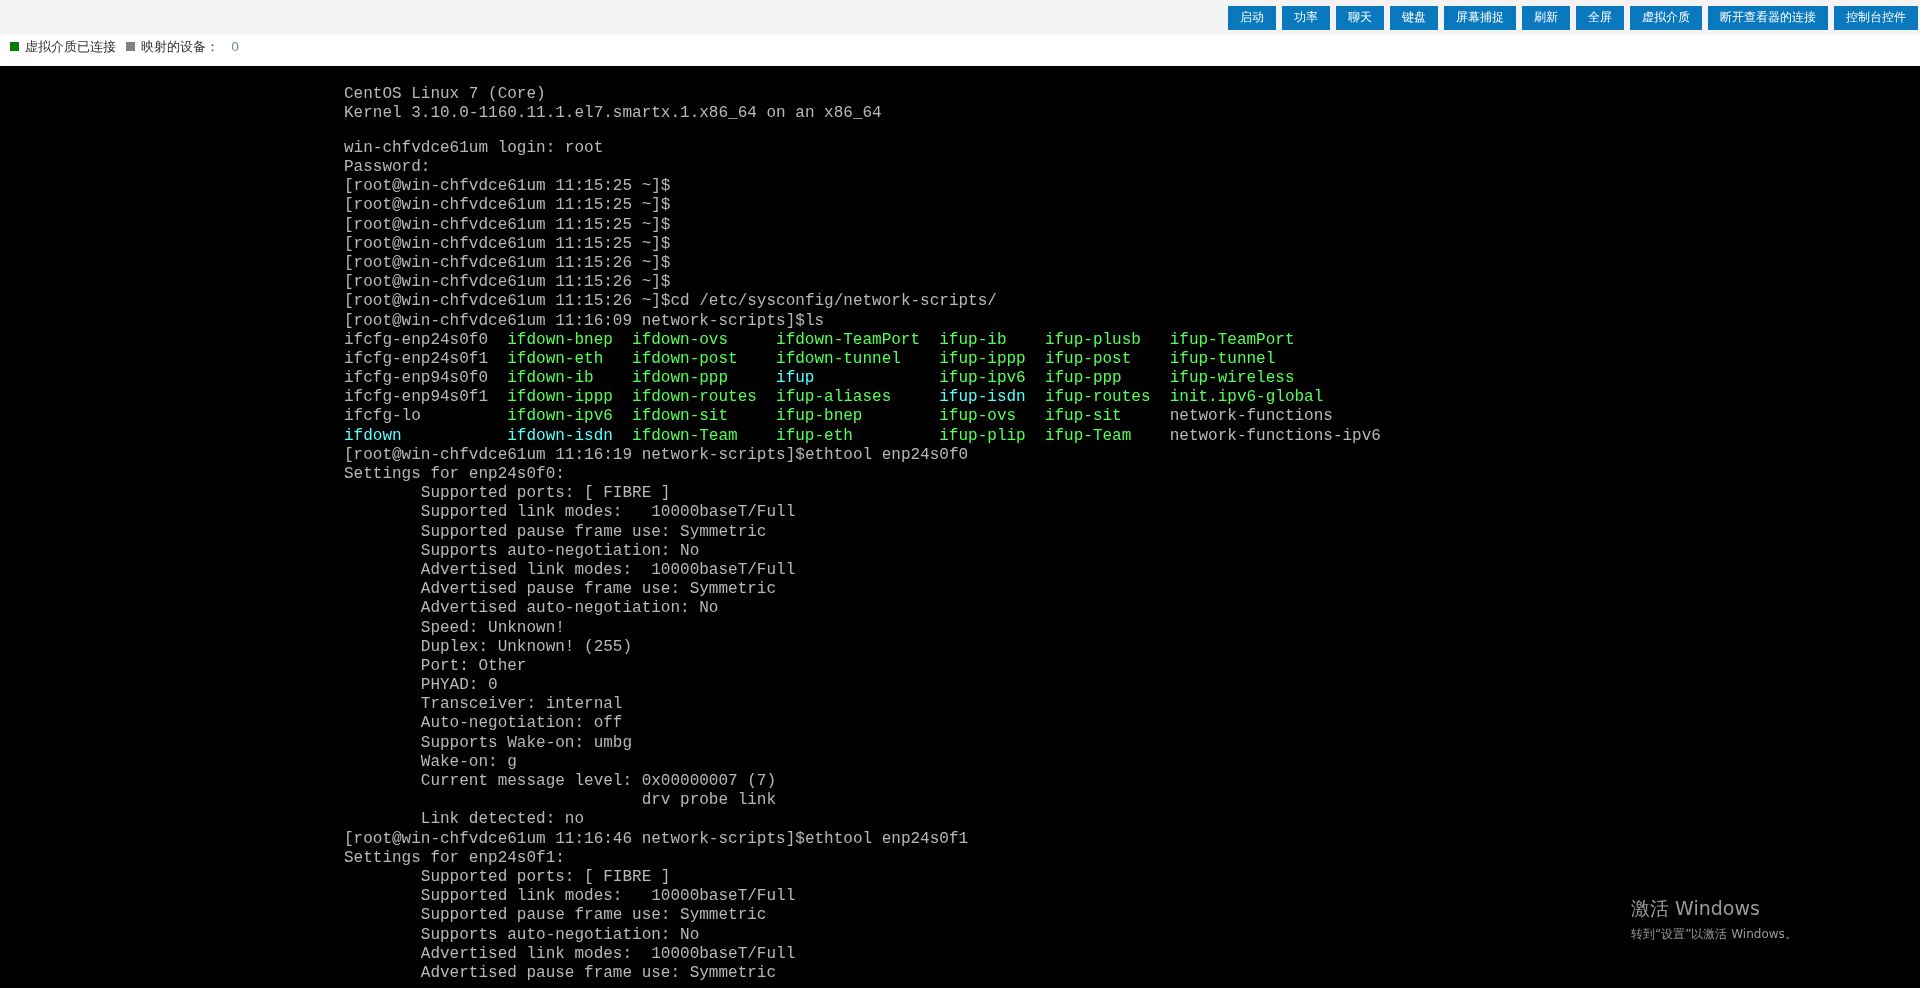  Describe the element at coordinates (1083, 379) in the screenshot. I see `file-name: ifup-ppp` at that location.